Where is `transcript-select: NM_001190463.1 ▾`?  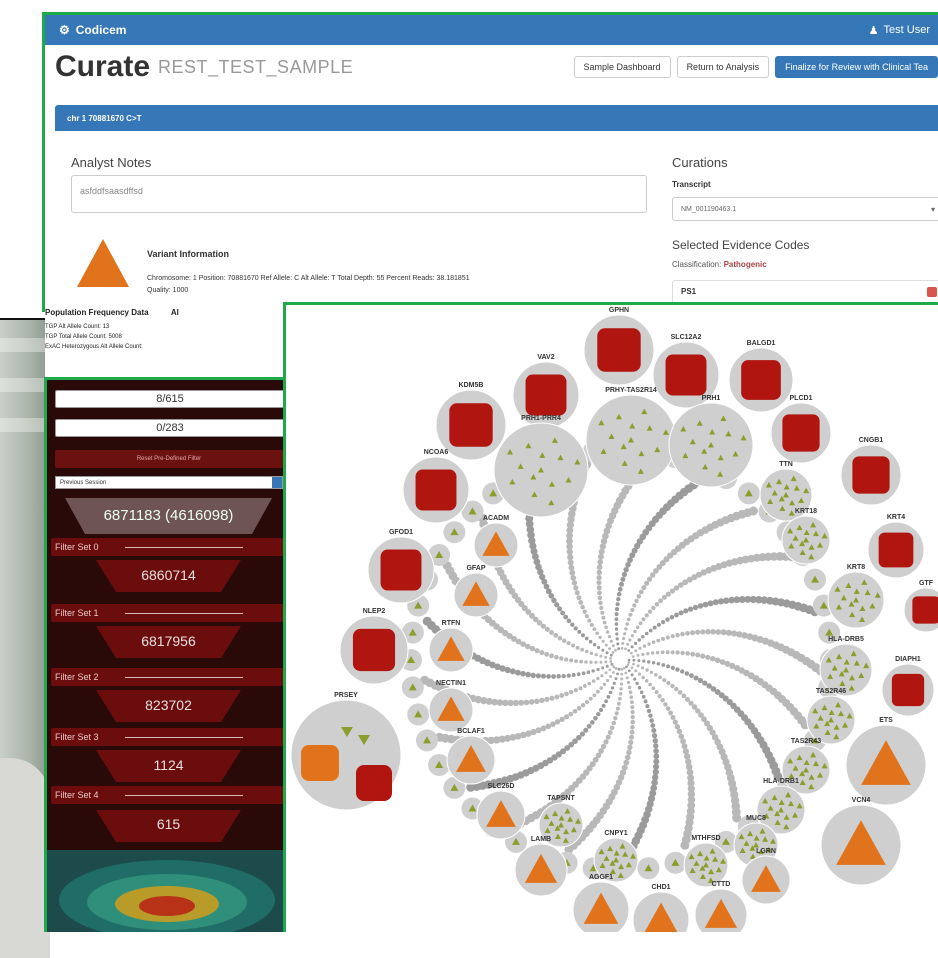
transcript-select: NM_001190463.1 ▾ is located at coordinates (805, 209).